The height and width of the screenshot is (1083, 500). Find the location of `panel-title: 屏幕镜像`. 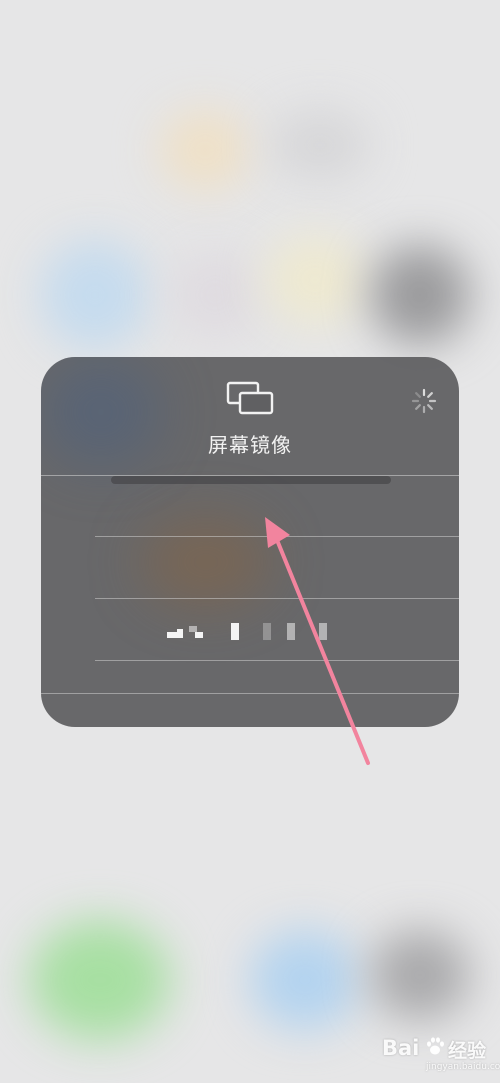

panel-title: 屏幕镜像 is located at coordinates (250, 445).